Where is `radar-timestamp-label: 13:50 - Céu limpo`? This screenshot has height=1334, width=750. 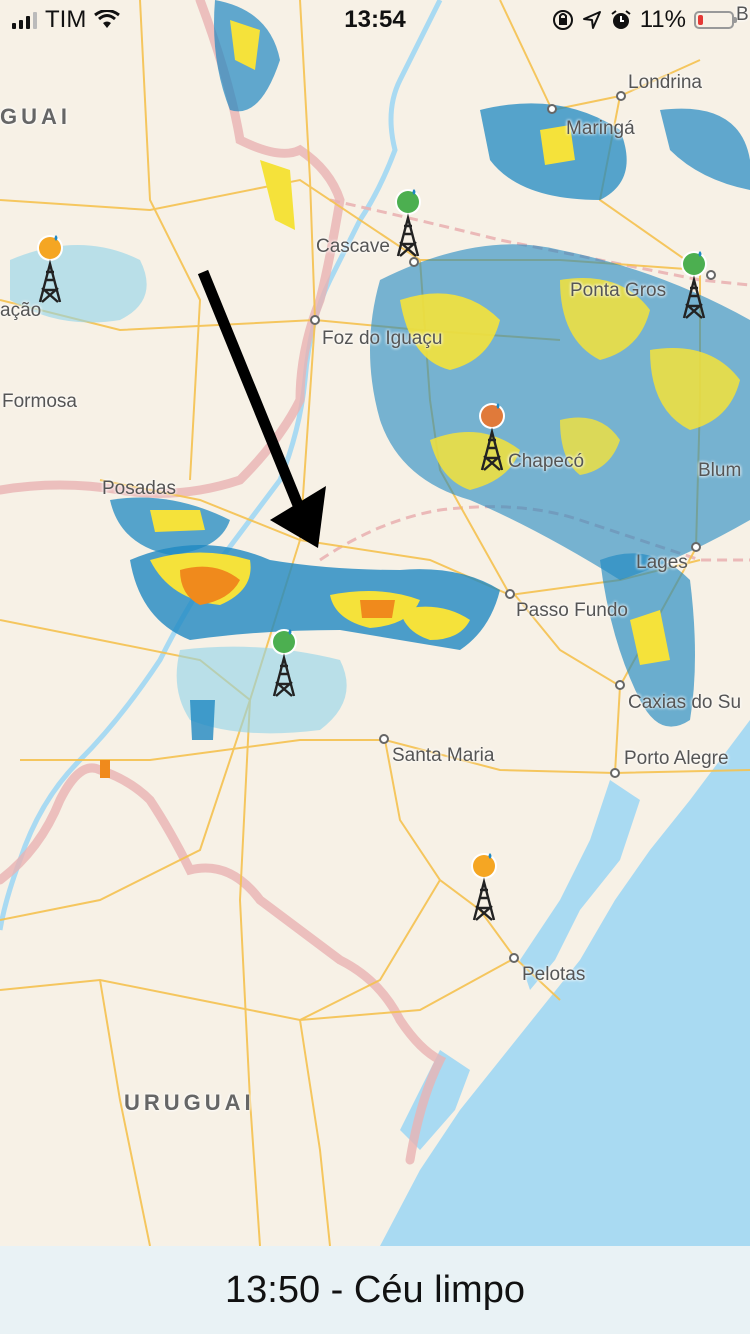 radar-timestamp-label: 13:50 - Céu limpo is located at coordinates (375, 1289).